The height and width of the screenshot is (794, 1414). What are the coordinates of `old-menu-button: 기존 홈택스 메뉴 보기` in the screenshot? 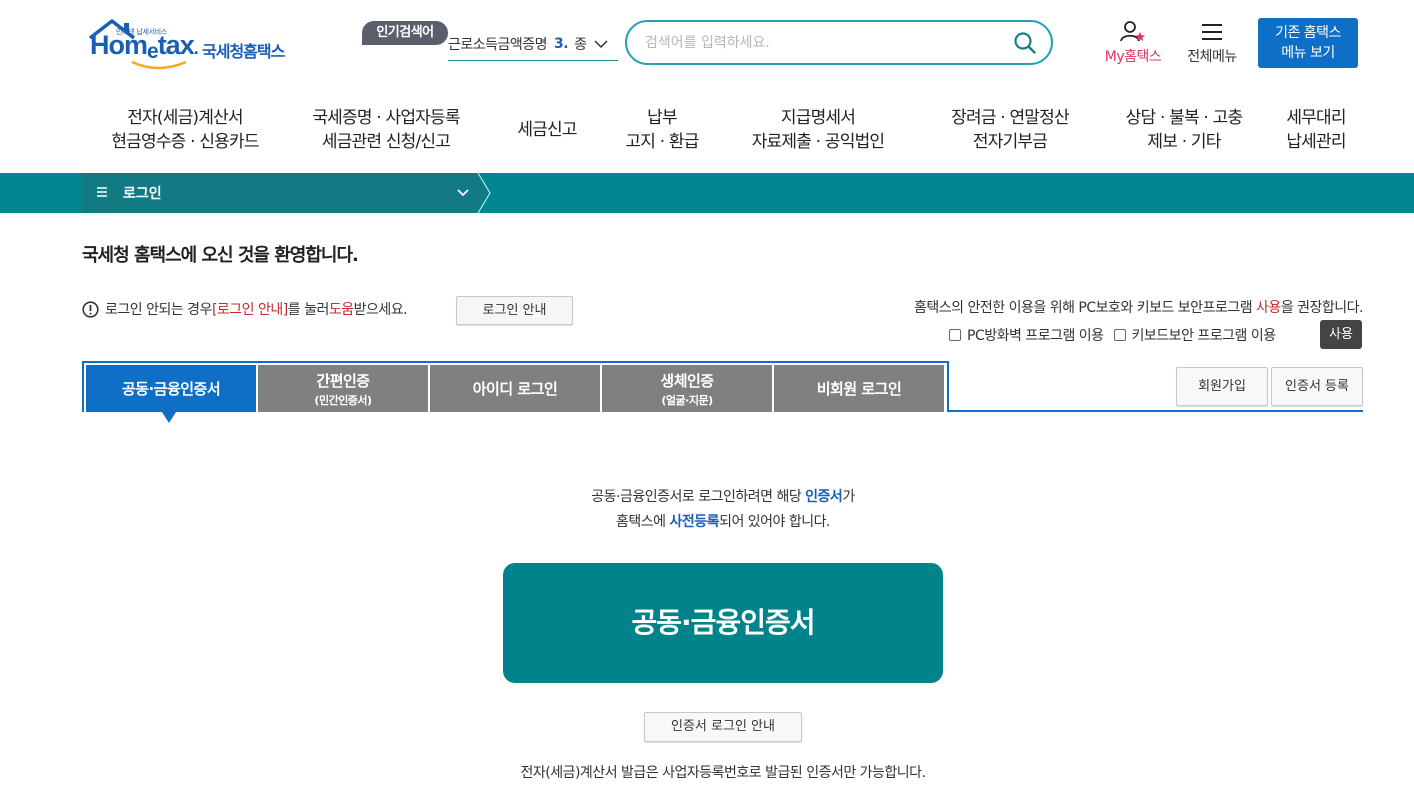 It's located at (1308, 43).